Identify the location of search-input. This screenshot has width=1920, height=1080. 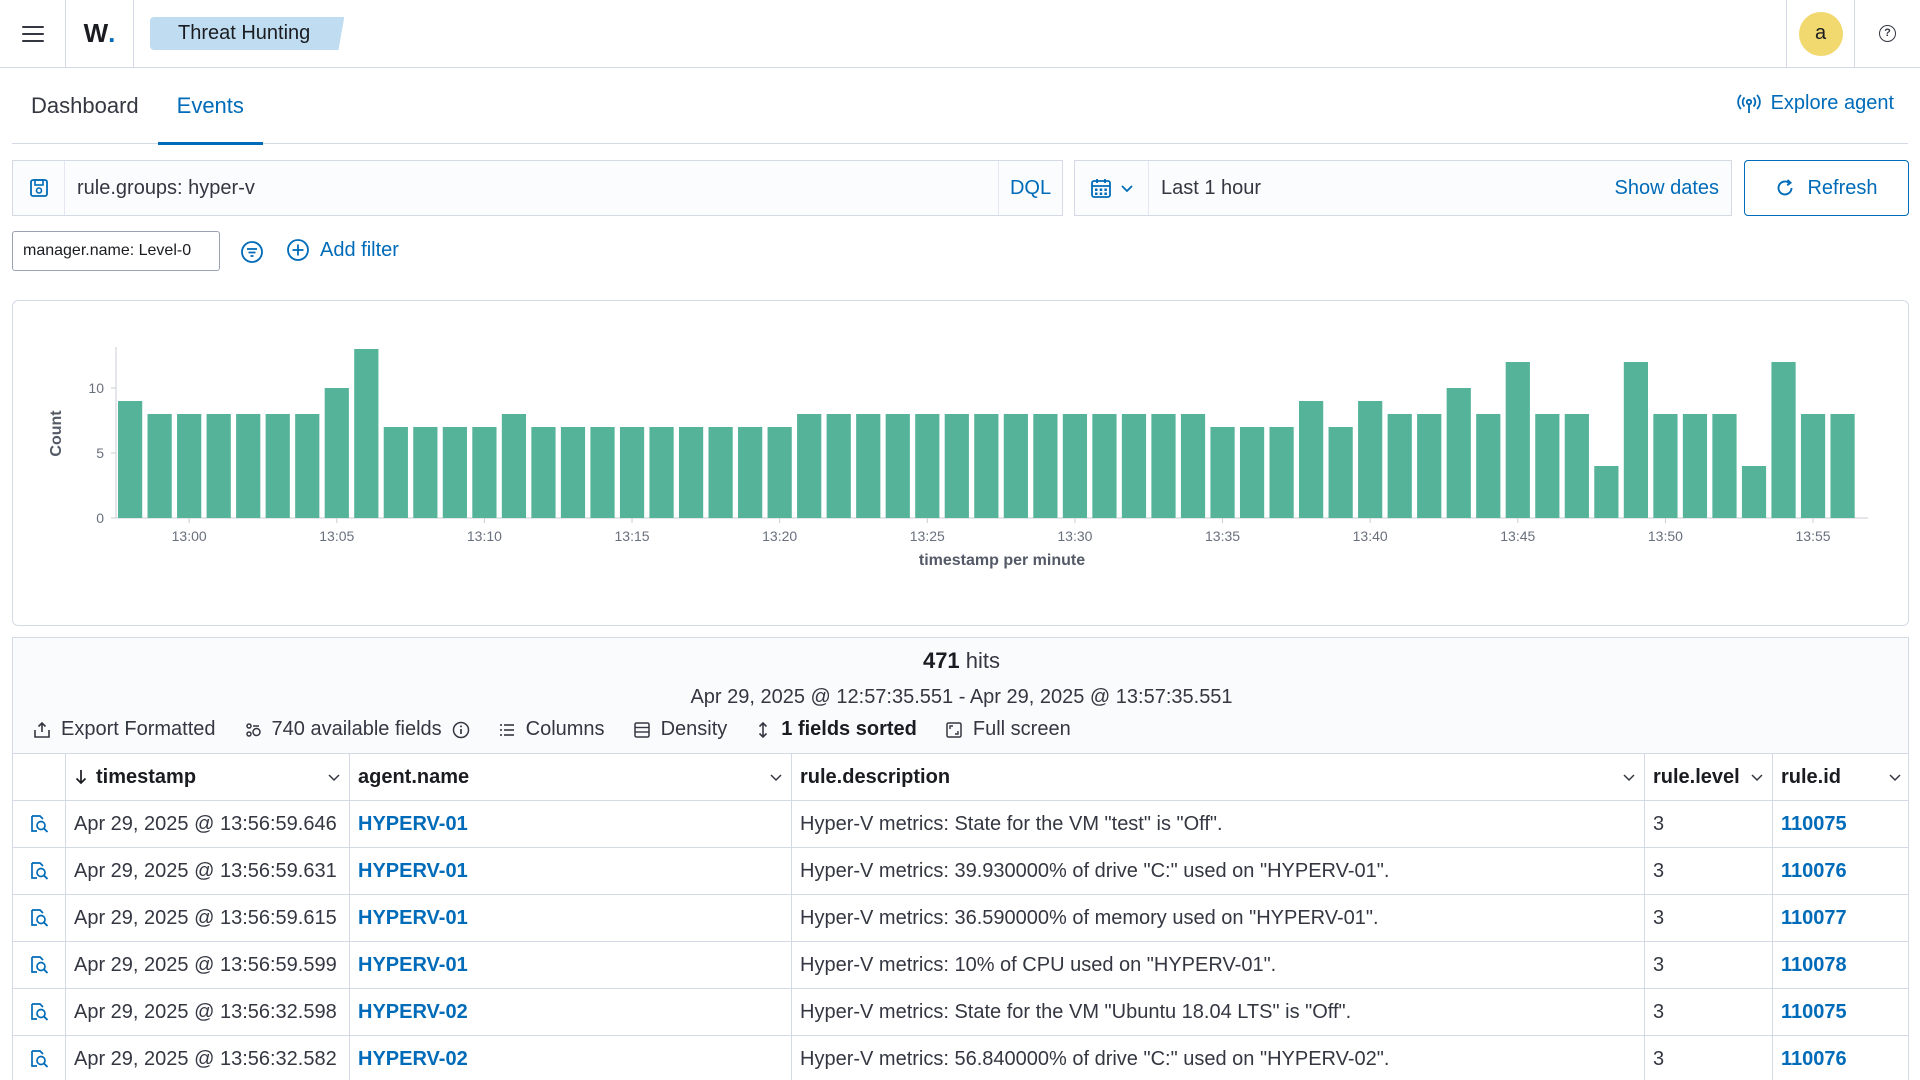
(531, 188).